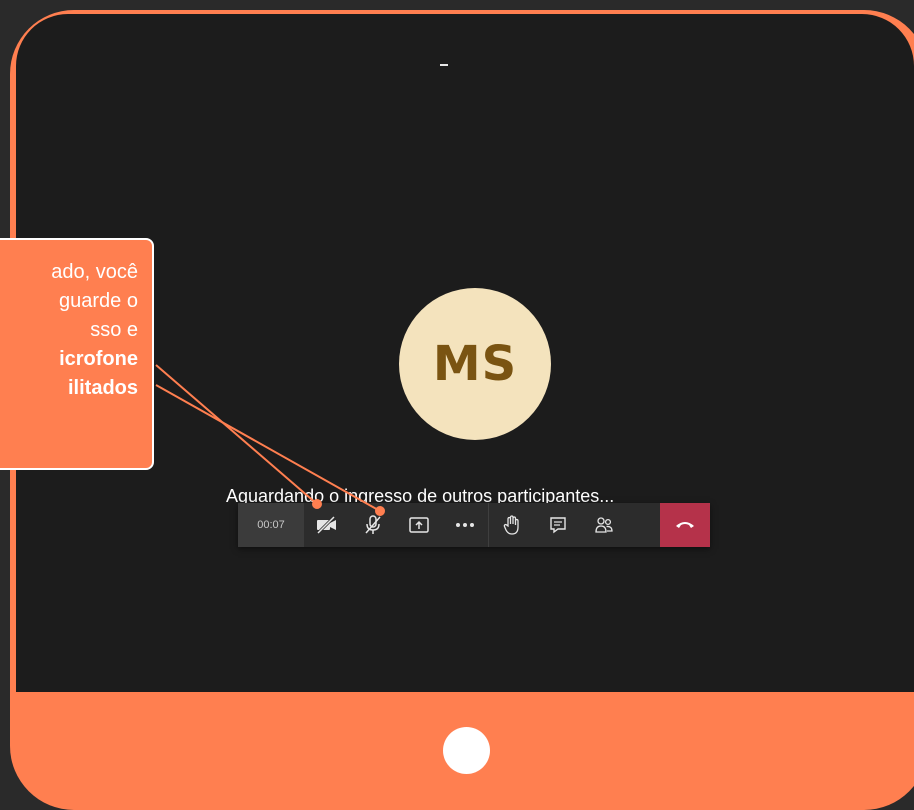  I want to click on raise-hand-icon, so click(511, 525).